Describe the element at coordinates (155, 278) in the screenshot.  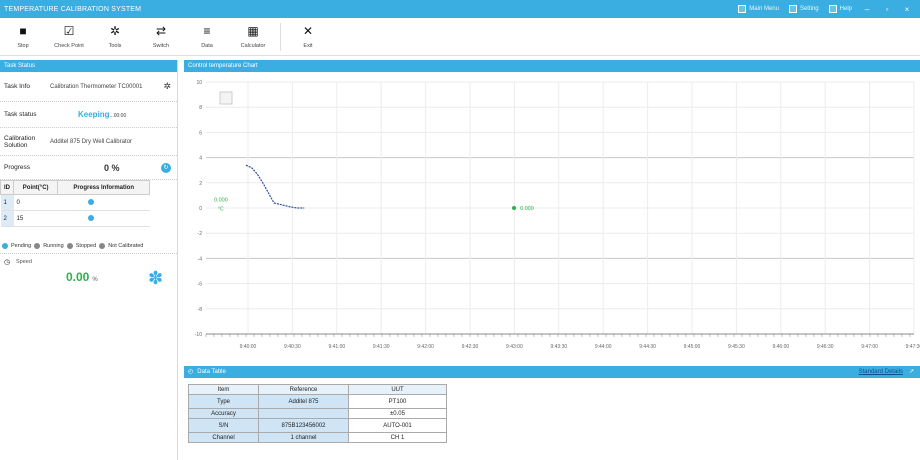
I see `fan-icon: ✽` at that location.